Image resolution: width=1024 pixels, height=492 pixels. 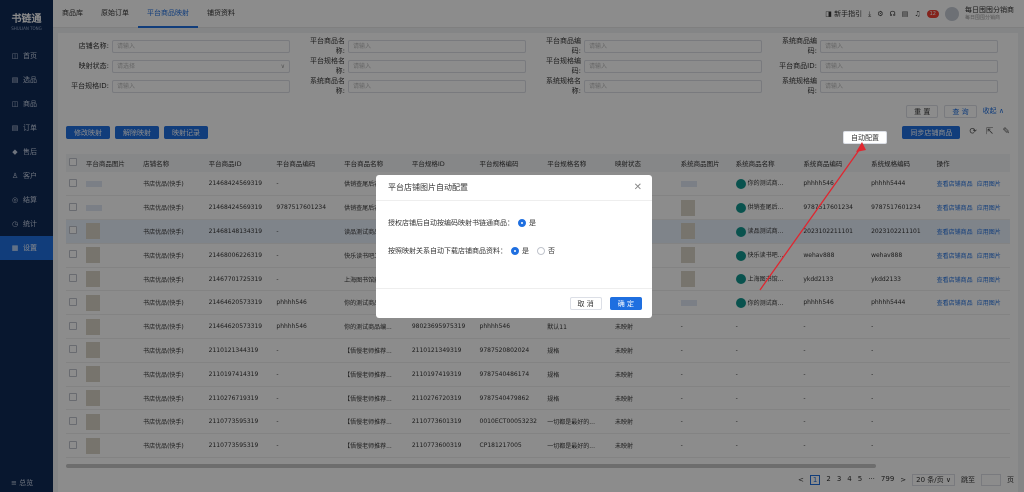 I want to click on cancel-button: 取 消, so click(x=585, y=303).